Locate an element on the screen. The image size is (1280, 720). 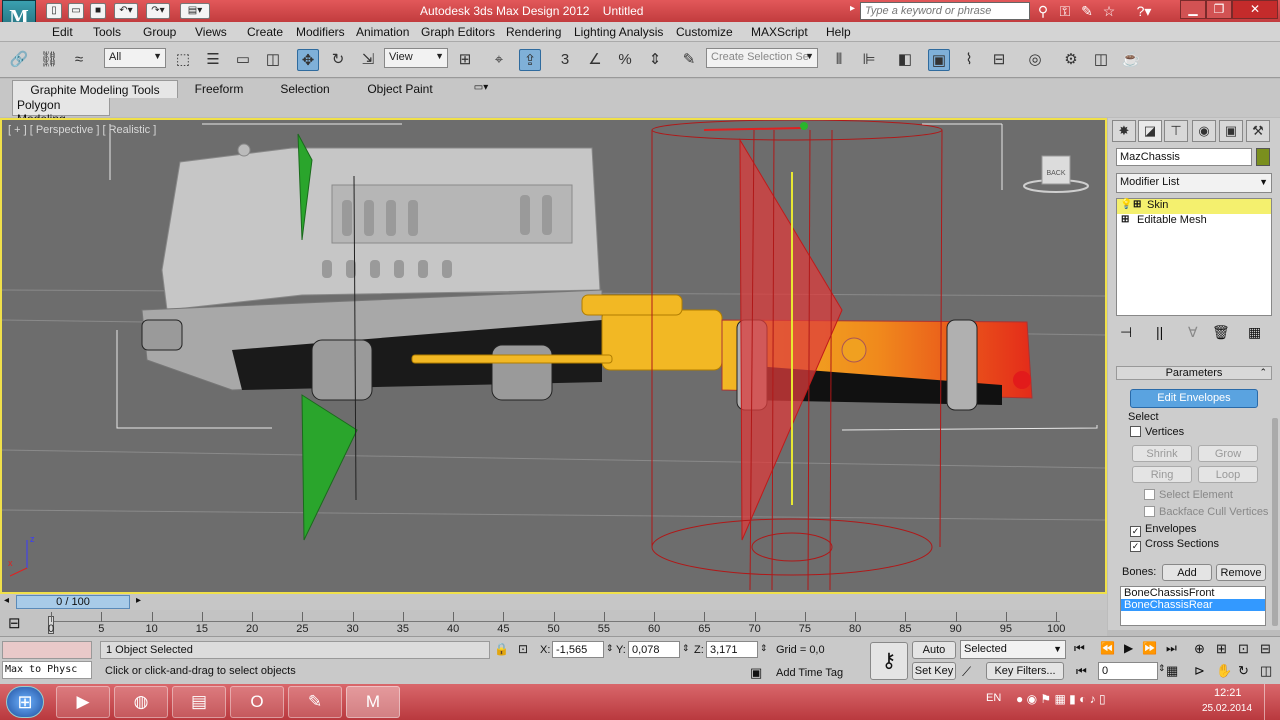
y-coordinate-field: 0,078 is located at coordinates (654, 649).